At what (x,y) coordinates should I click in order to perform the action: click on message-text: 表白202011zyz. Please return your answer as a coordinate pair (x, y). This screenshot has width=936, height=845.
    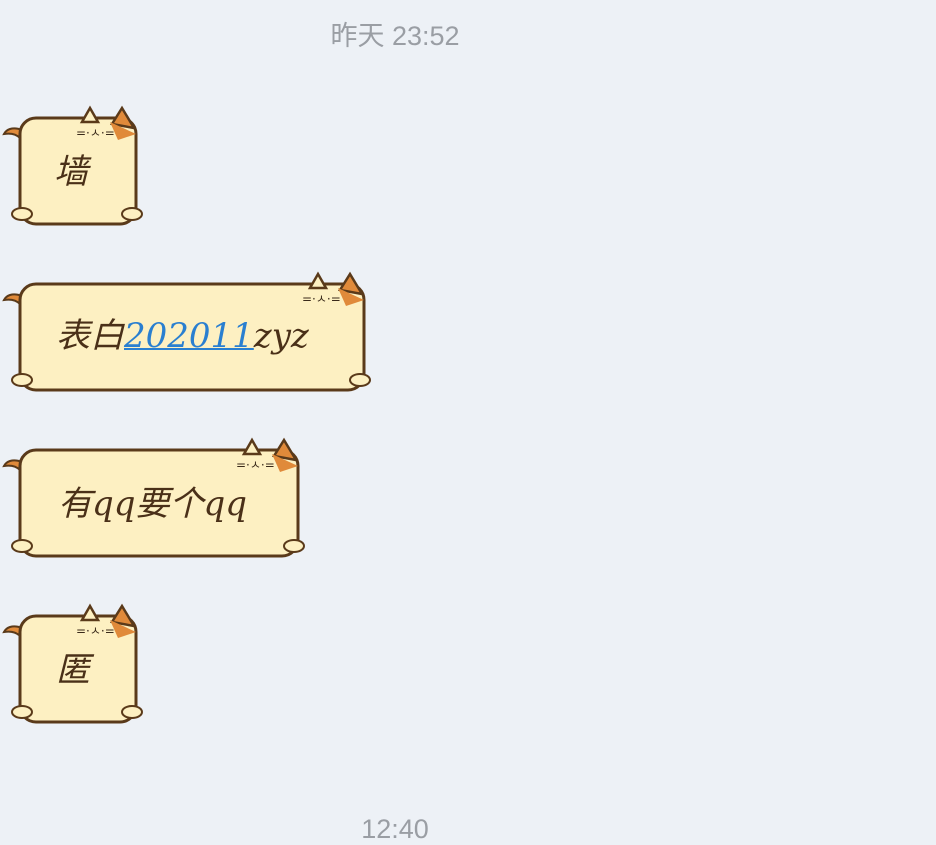
    Looking at the image, I should click on (182, 336).